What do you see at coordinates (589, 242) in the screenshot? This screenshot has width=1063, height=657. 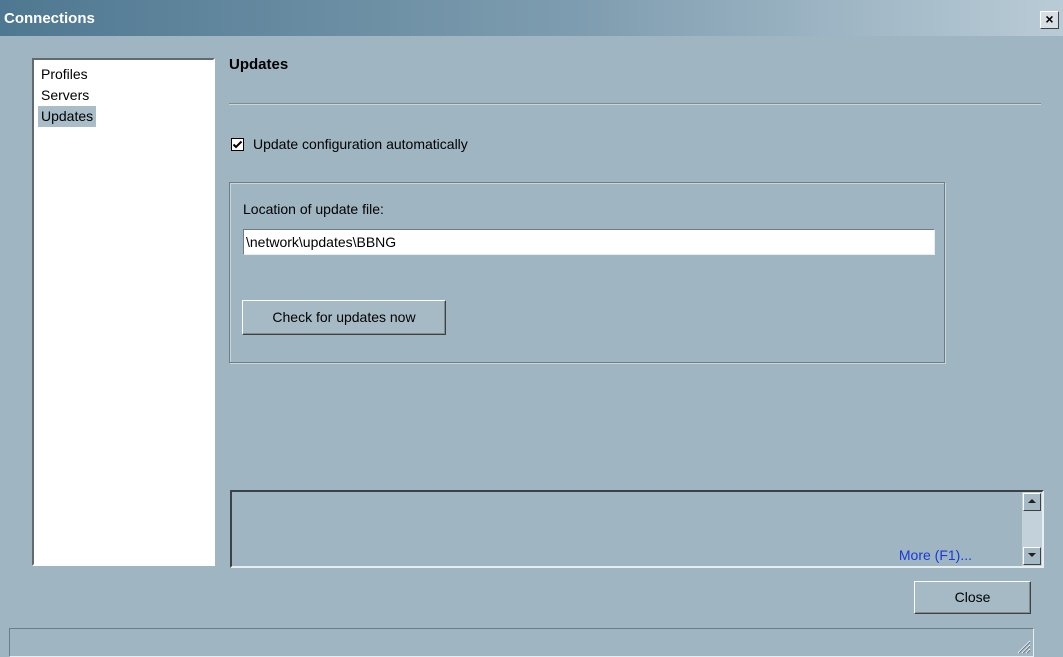 I see `location-input` at bounding box center [589, 242].